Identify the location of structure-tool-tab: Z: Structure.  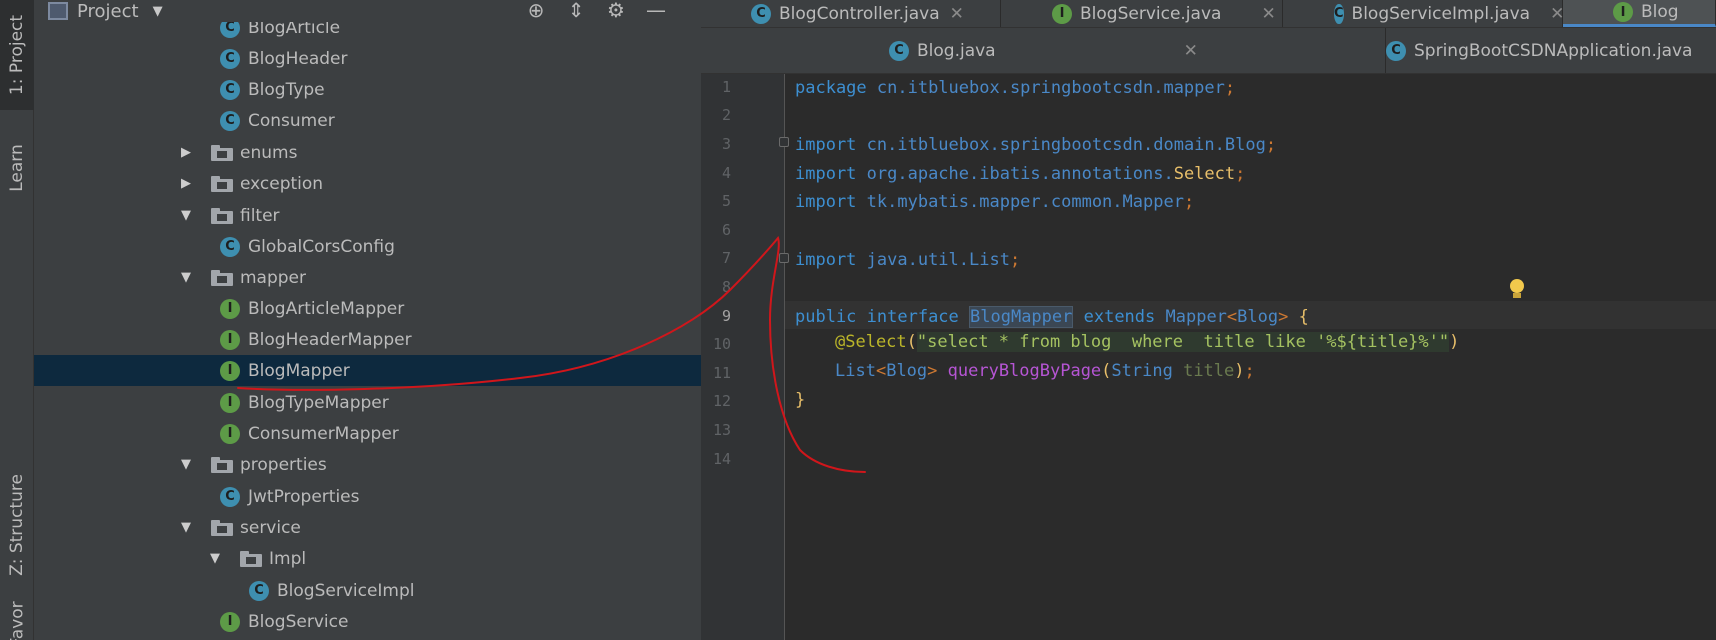
(17, 525).